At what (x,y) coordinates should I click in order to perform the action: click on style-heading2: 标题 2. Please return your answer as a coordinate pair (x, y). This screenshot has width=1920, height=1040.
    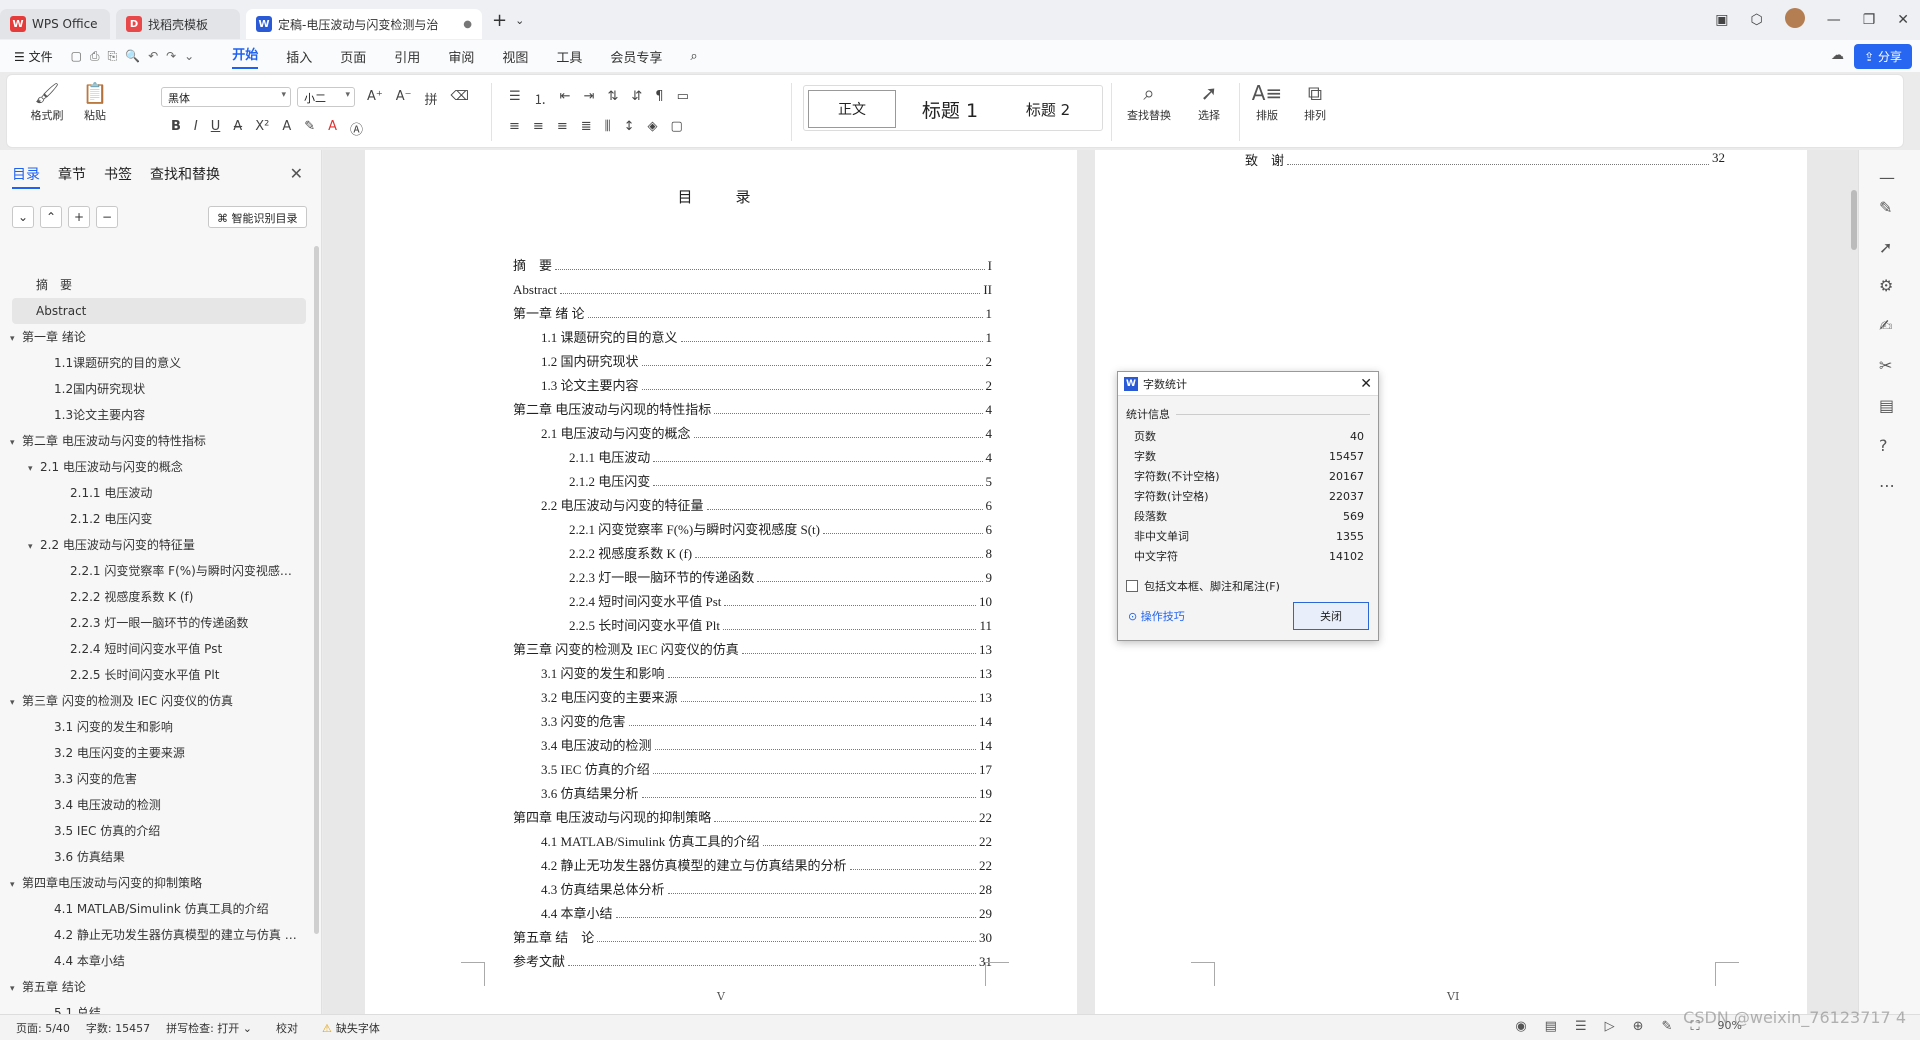
    Looking at the image, I should click on (1048, 109).